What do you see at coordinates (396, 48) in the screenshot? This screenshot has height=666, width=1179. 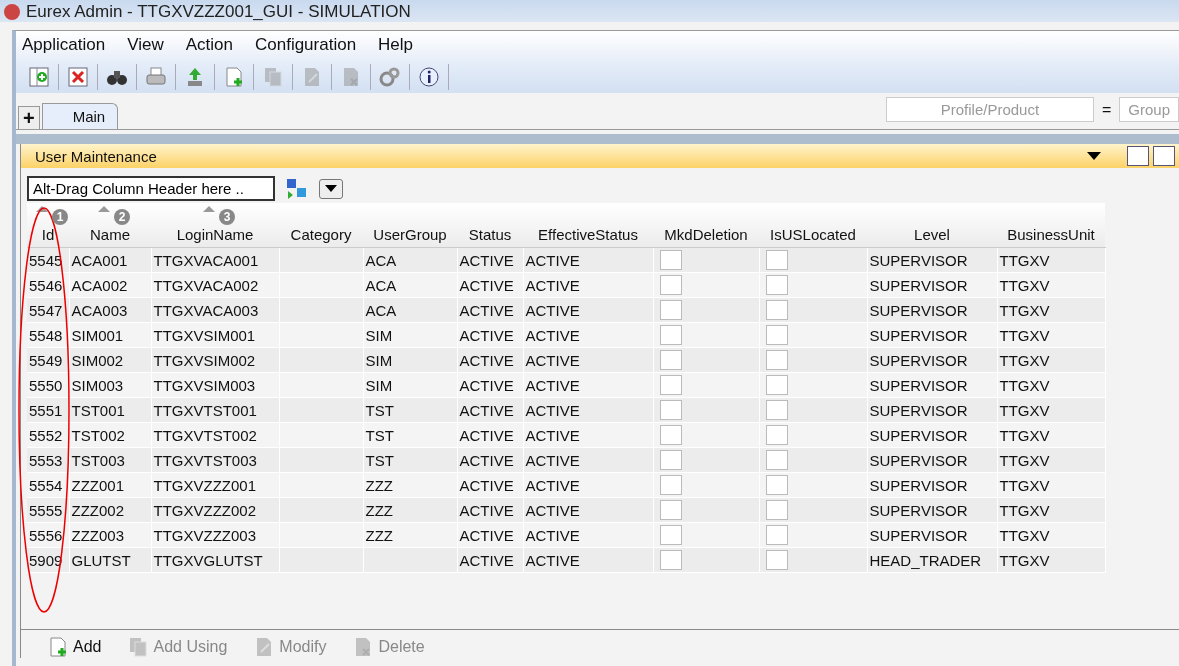 I see `menu-item: Help` at bounding box center [396, 48].